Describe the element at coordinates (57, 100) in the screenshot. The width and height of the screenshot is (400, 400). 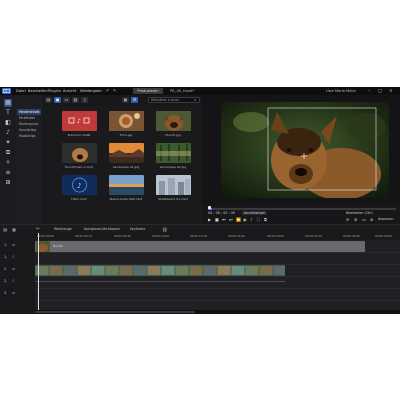
I see `media-filter-all-icon: ▣` at that location.